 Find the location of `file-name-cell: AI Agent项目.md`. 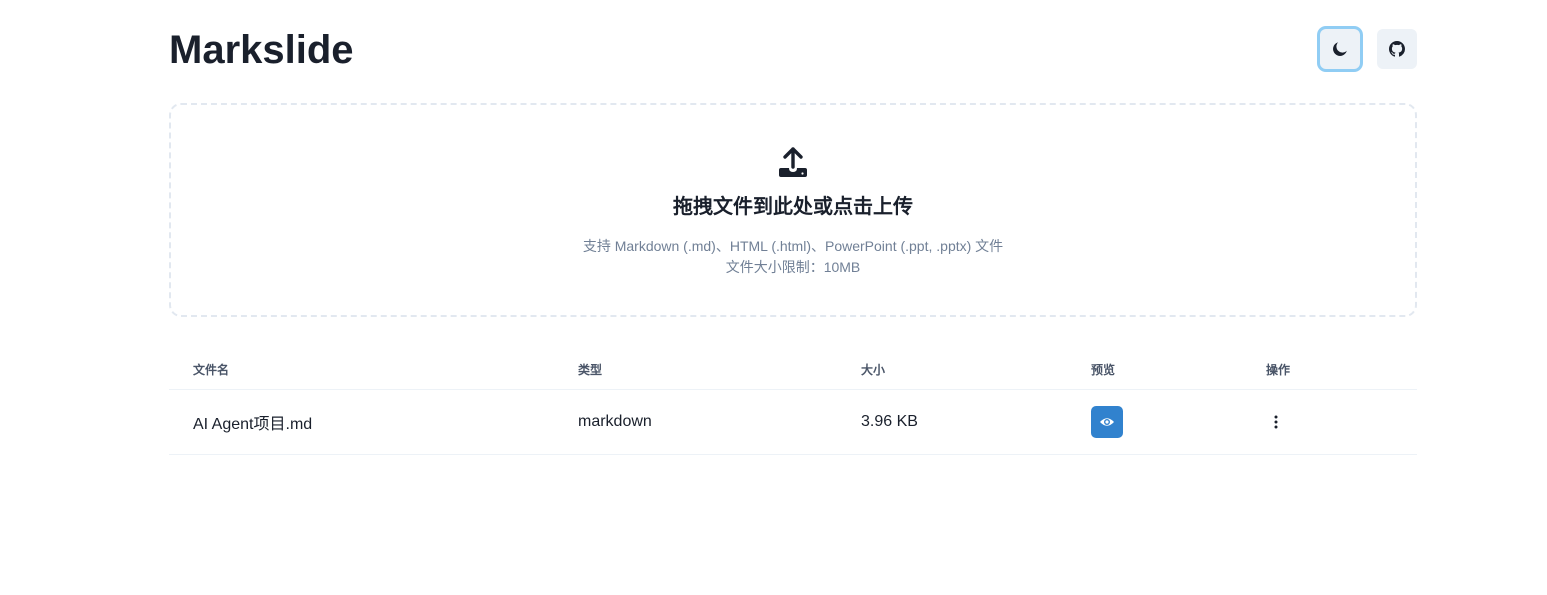

file-name-cell: AI Agent项目.md is located at coordinates (373, 422).